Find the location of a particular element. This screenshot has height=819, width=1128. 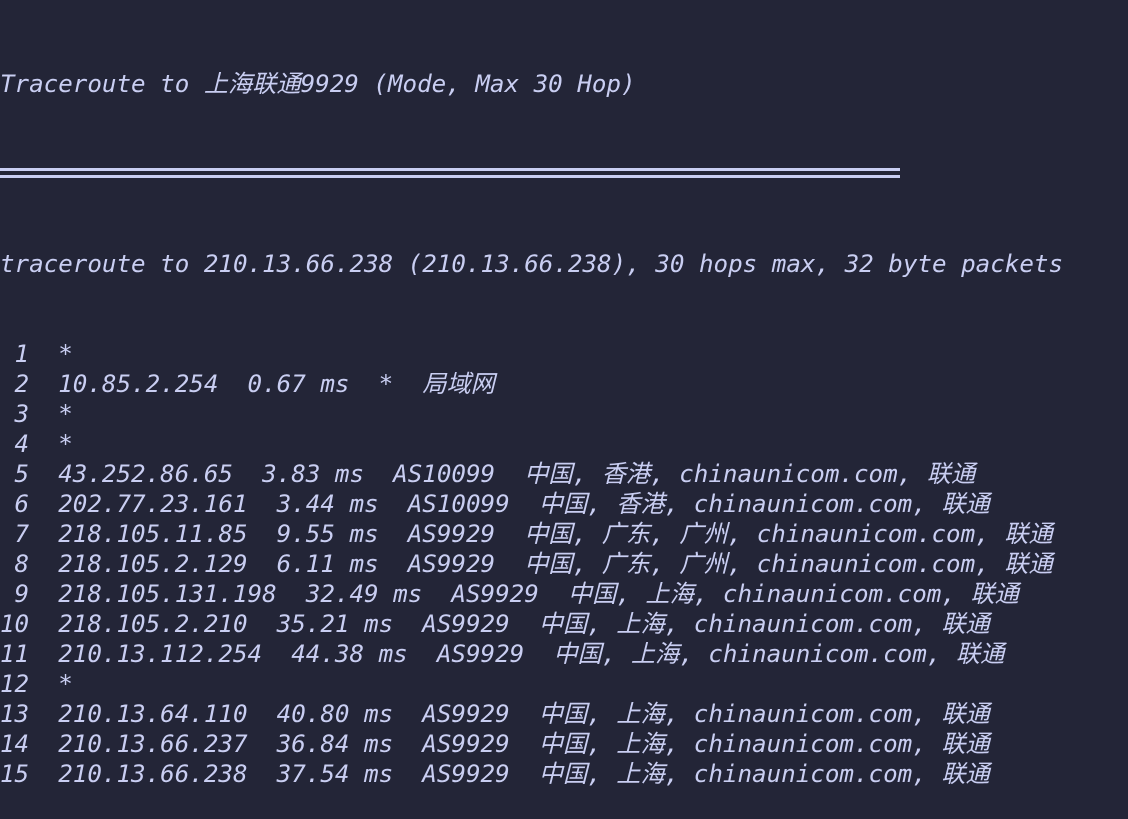

hop-hop: 15 is located at coordinates (15, 774).